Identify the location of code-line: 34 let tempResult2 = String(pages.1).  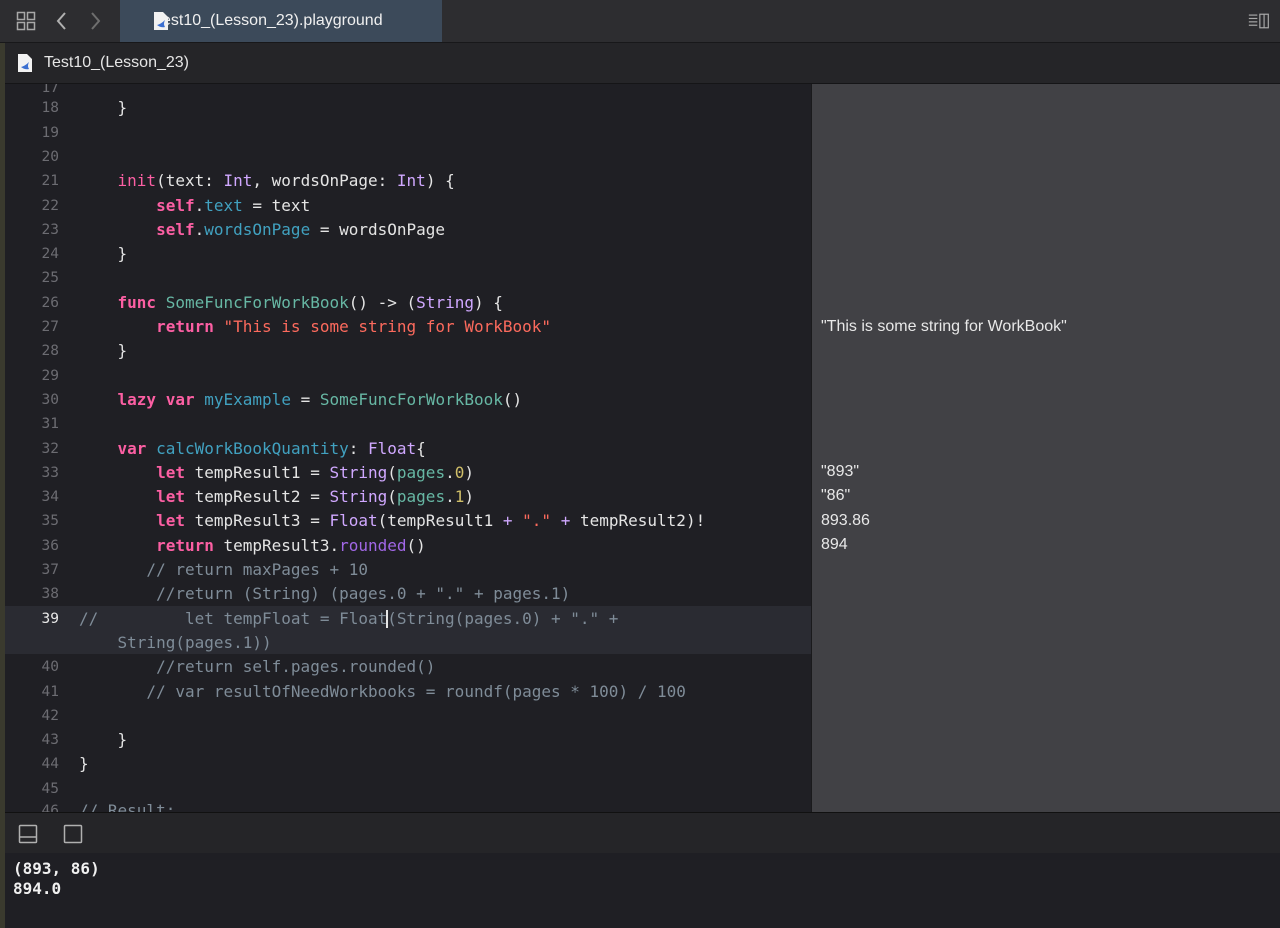
(257, 497).